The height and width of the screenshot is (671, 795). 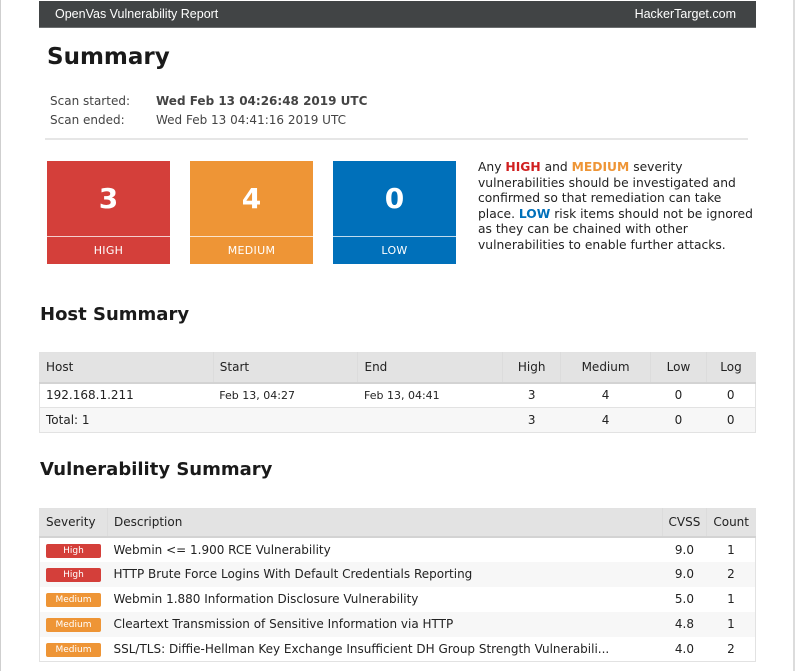 What do you see at coordinates (731, 420) in the screenshot?
I see `total-log: 0` at bounding box center [731, 420].